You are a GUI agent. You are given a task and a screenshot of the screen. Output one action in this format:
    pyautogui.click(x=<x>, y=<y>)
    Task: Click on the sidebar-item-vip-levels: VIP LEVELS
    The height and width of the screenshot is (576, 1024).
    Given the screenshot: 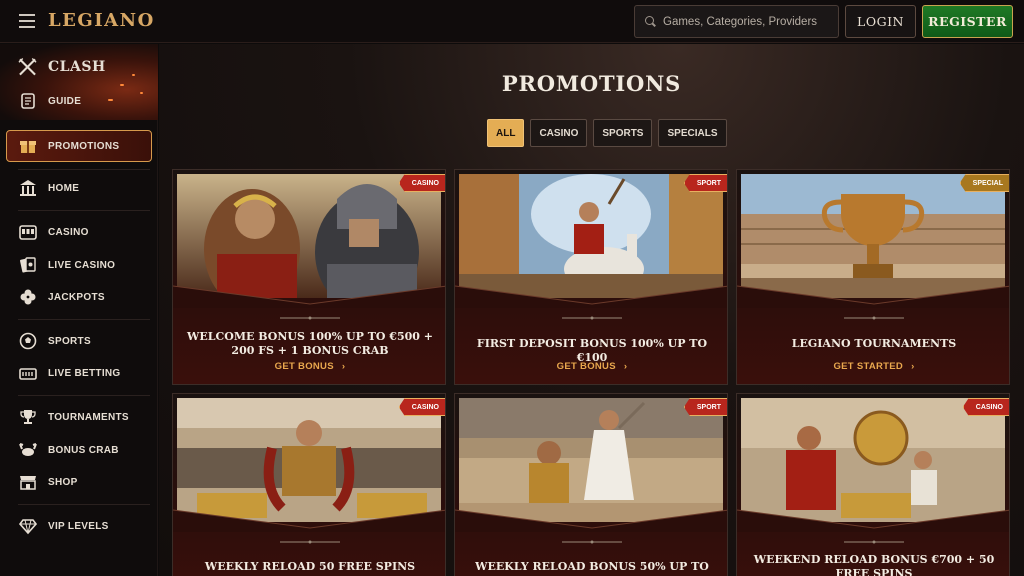 What is the action you would take?
    pyautogui.click(x=79, y=526)
    